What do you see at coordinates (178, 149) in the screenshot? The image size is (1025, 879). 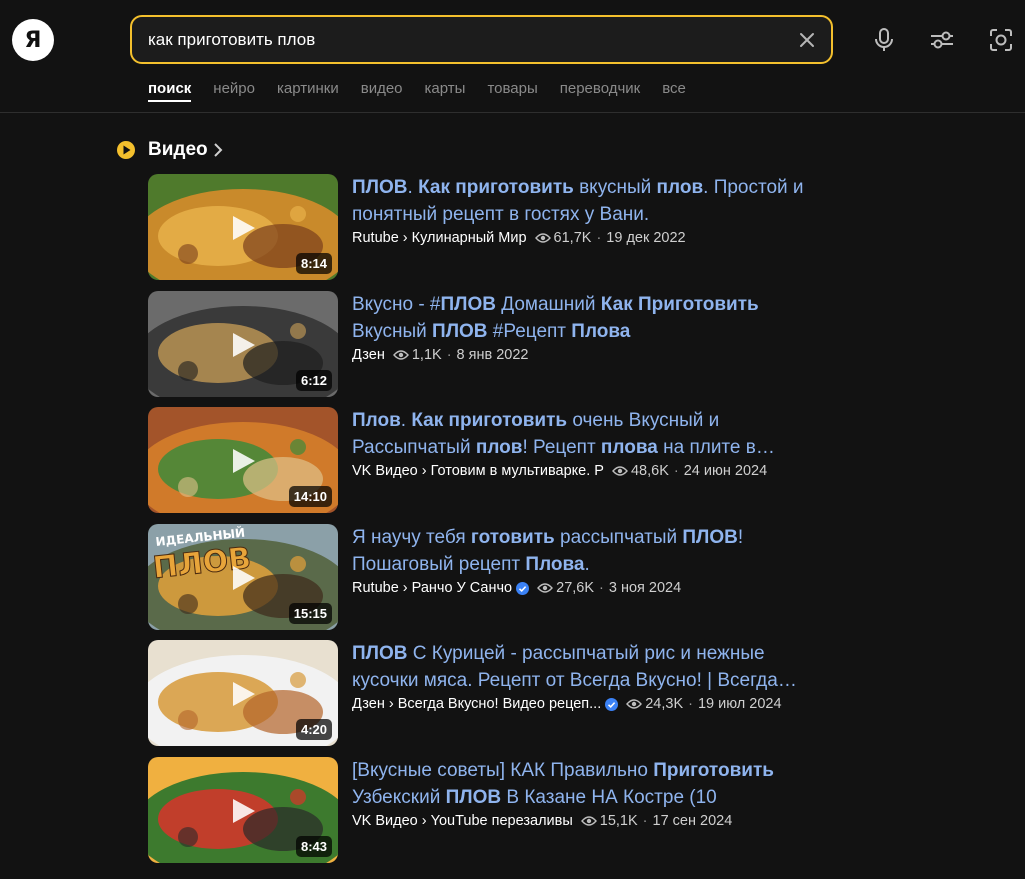 I see `section-title: Видео` at bounding box center [178, 149].